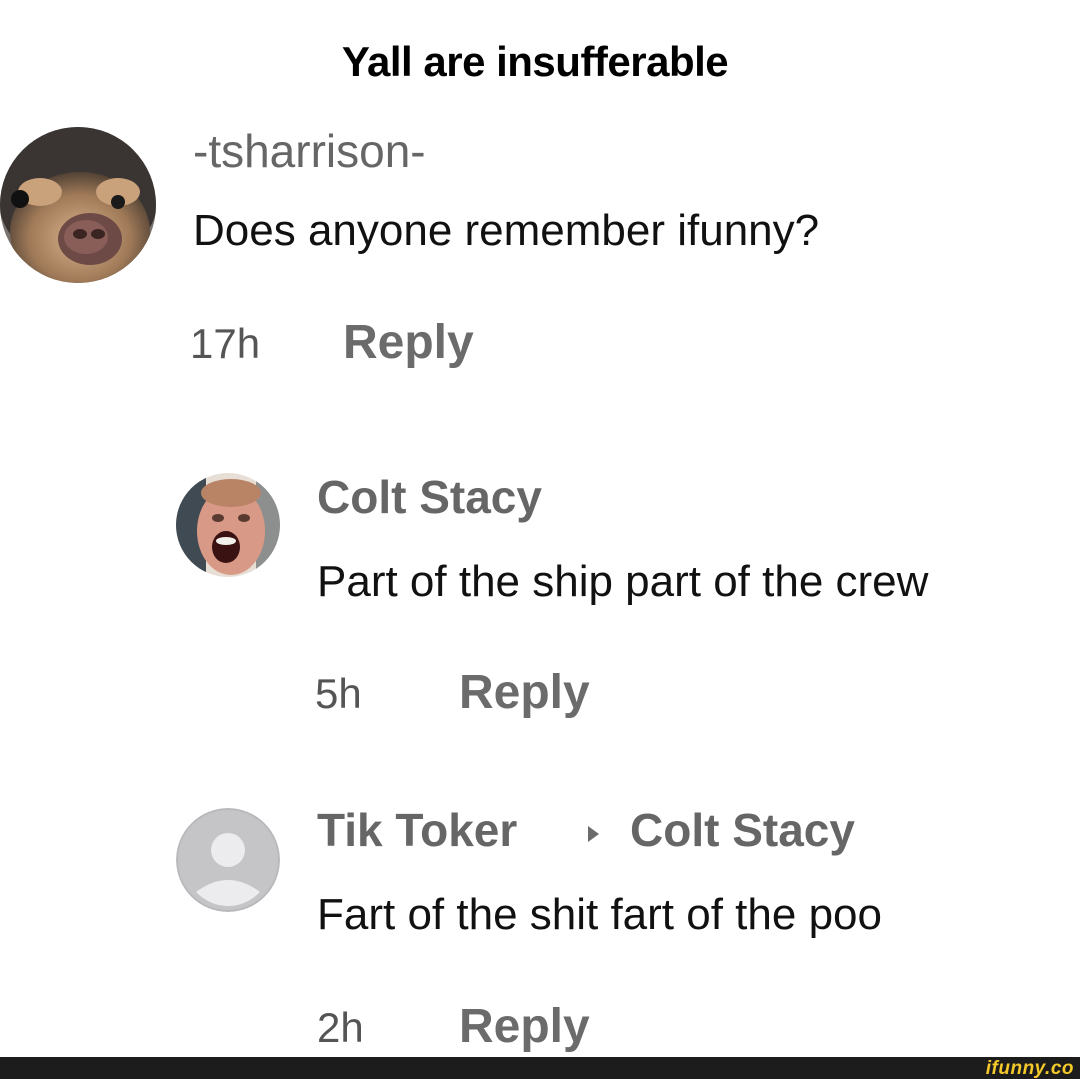 Image resolution: width=1080 pixels, height=1079 pixels. What do you see at coordinates (599, 914) in the screenshot?
I see `comment-text: Fart of the shit fart of the poo` at bounding box center [599, 914].